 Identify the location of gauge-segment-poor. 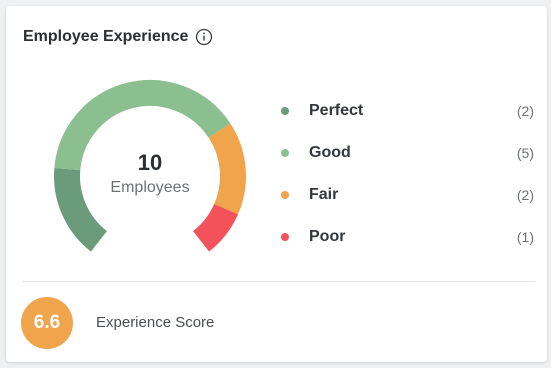
(215, 227).